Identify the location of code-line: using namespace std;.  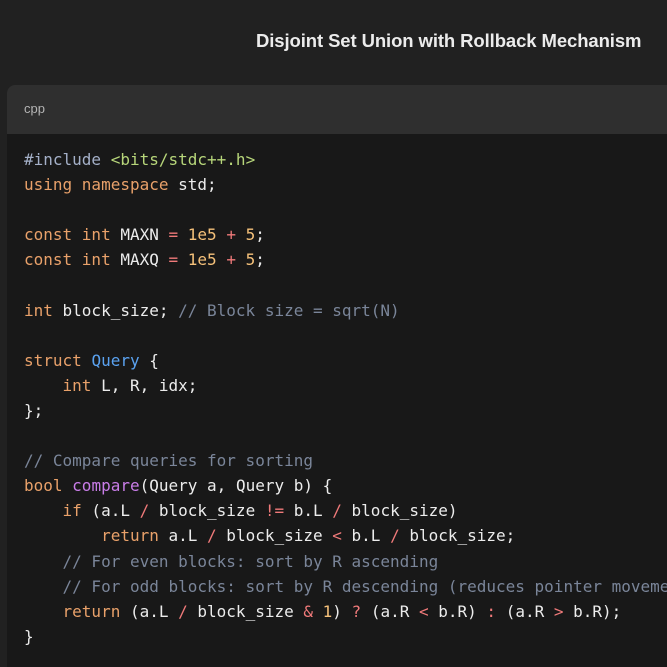
(345, 184).